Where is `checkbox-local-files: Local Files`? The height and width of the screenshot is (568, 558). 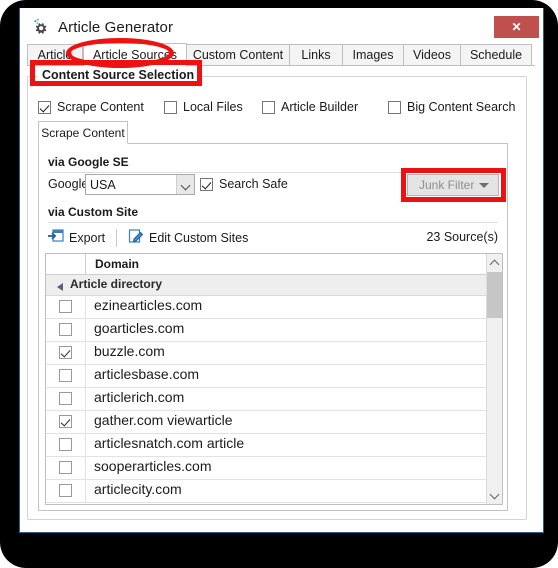
checkbox-local-files: Local Files is located at coordinates (203, 107).